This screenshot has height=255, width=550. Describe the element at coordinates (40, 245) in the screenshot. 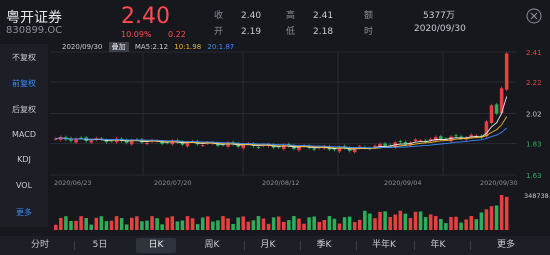

I see `tab-intraday: 分时` at that location.